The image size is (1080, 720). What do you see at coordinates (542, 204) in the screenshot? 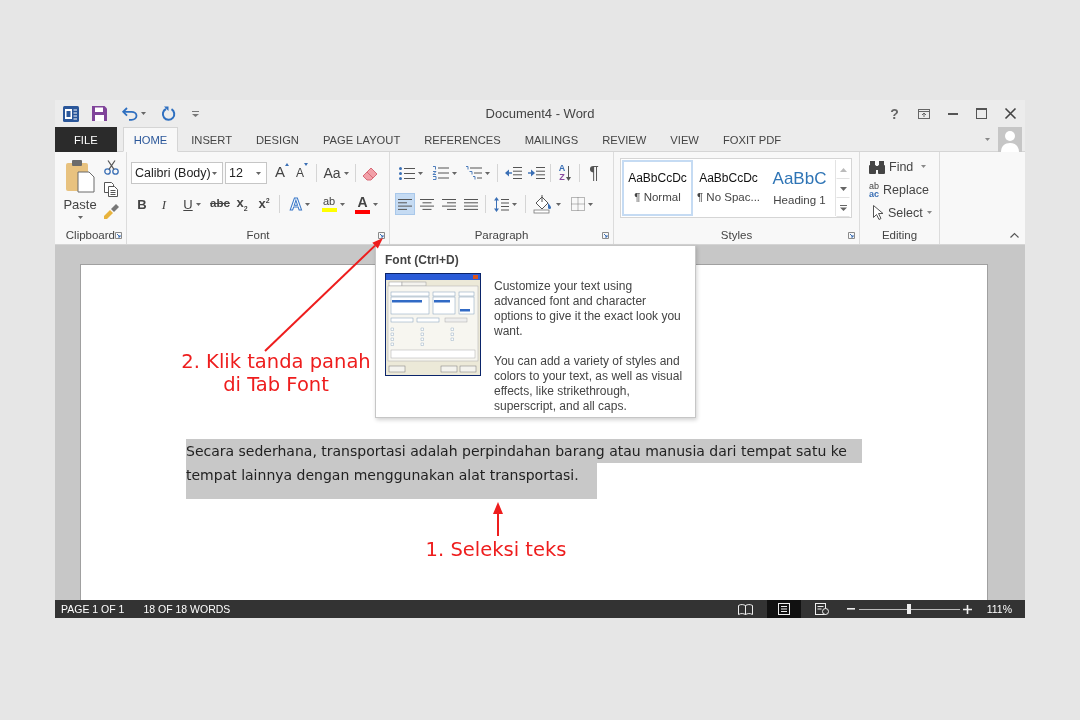
I see `paint-bucket-icon` at bounding box center [542, 204].